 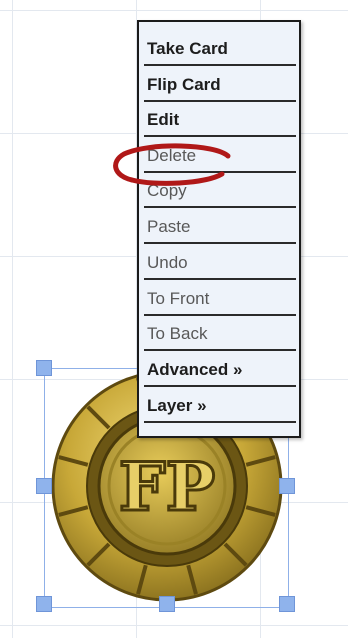 What do you see at coordinates (220, 263) in the screenshot?
I see `menu-item-undo: Undo` at bounding box center [220, 263].